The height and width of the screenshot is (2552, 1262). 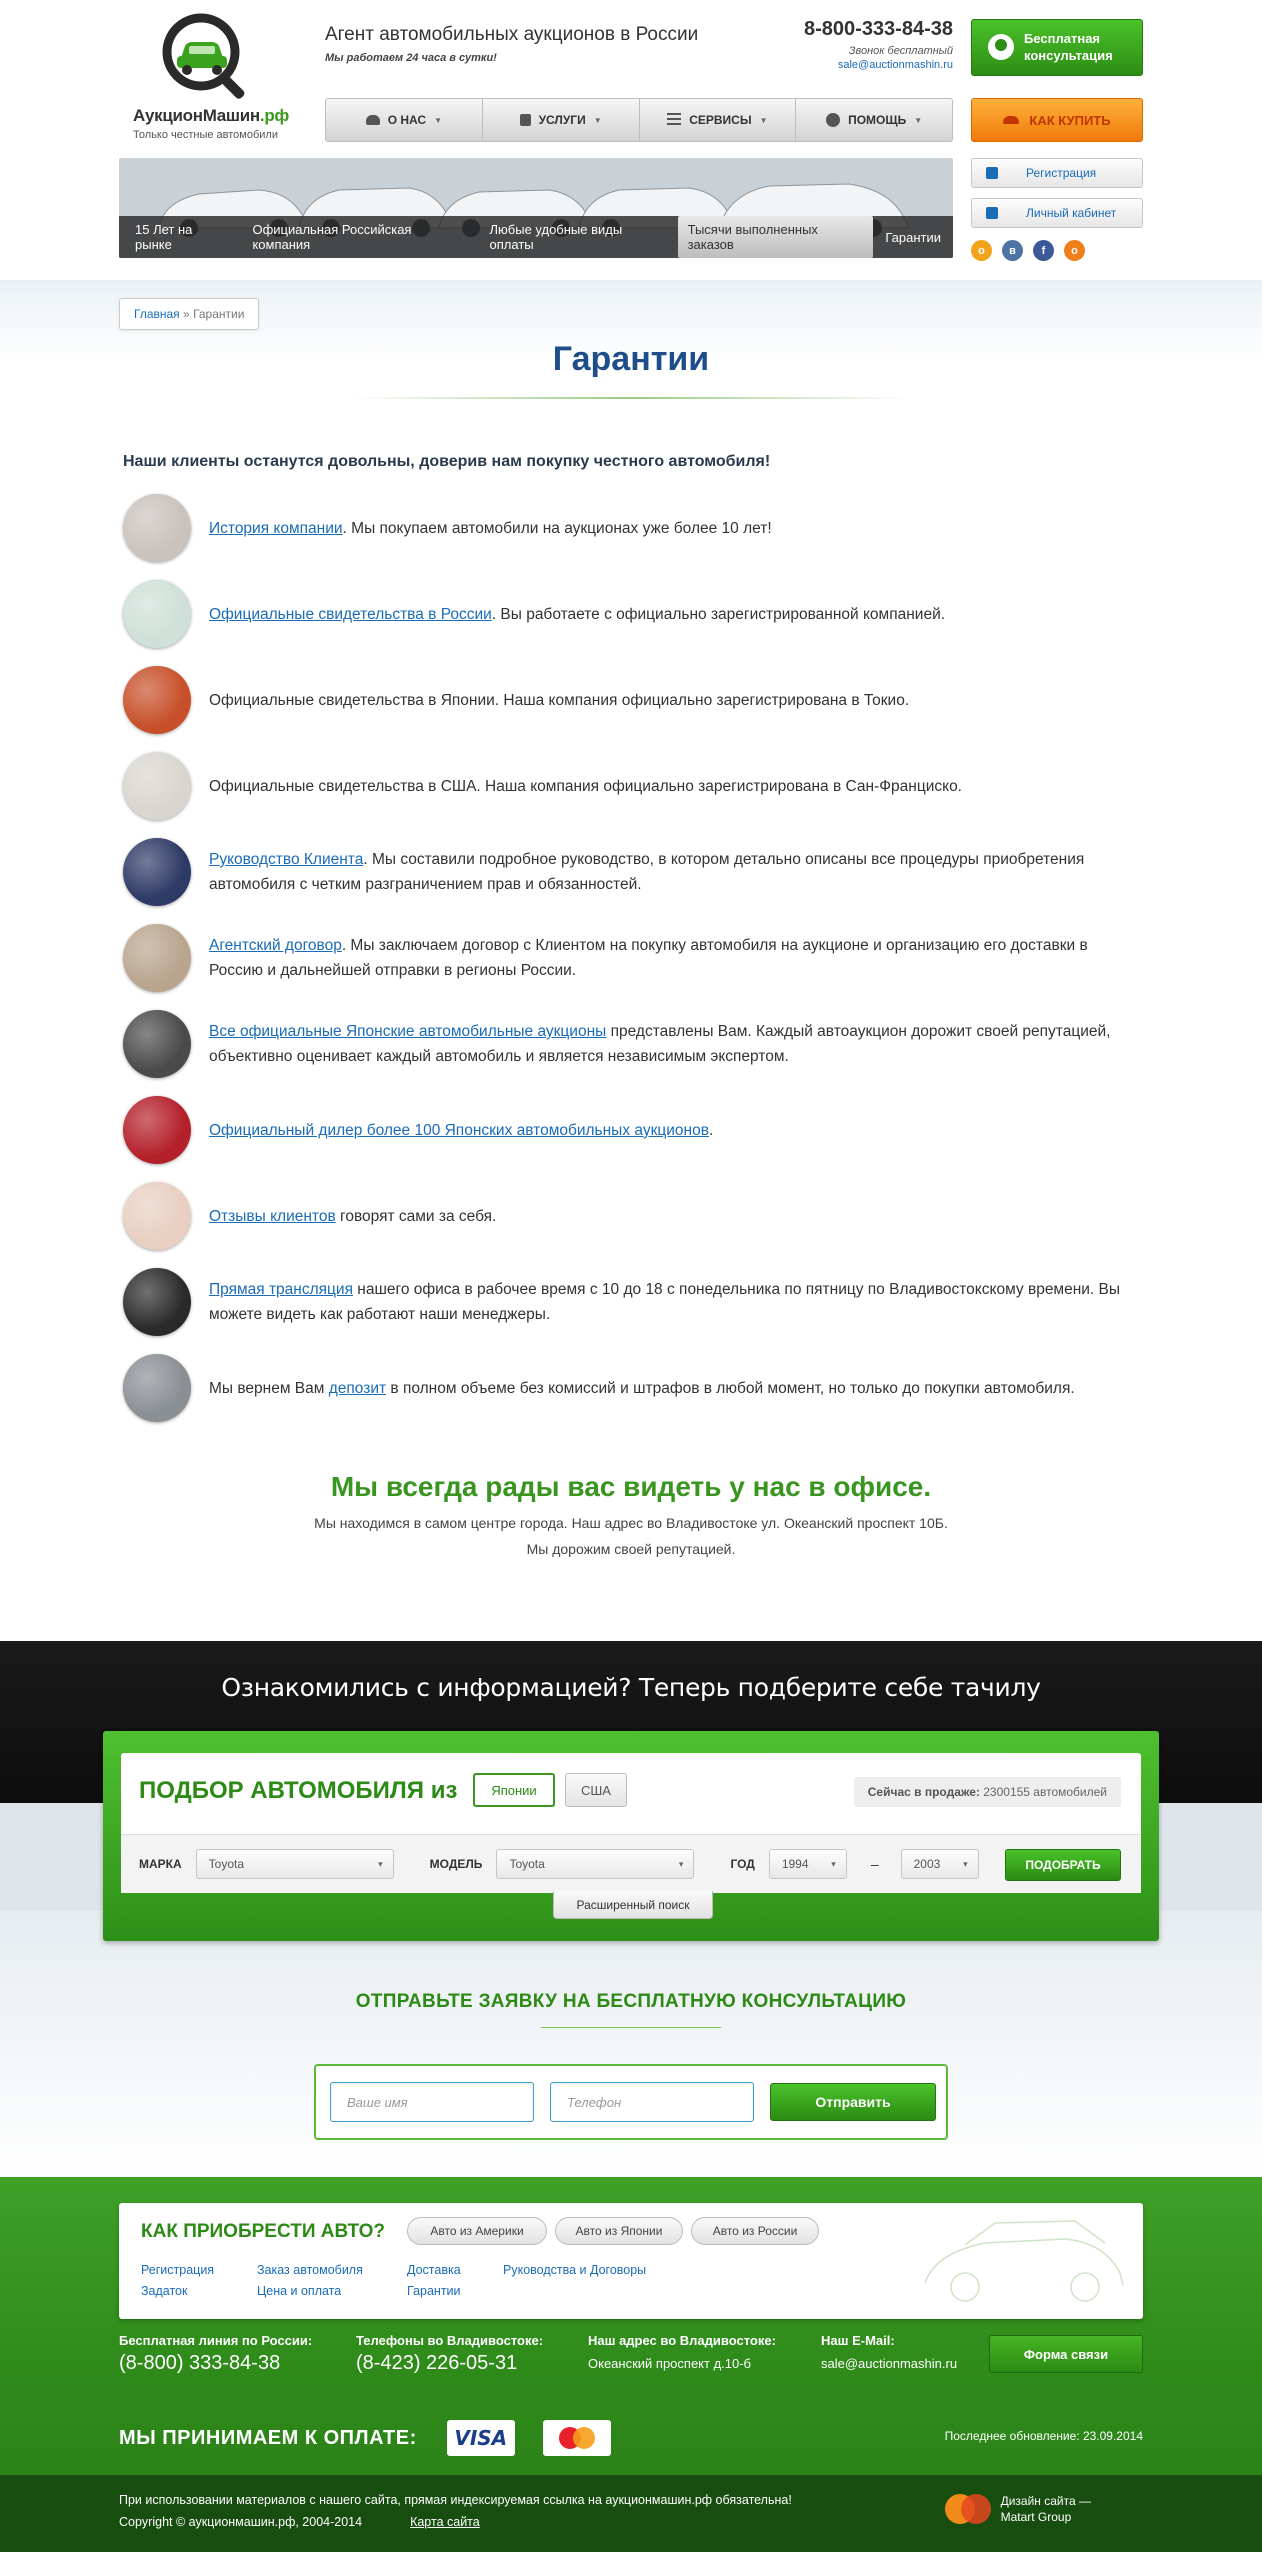 I want to click on year-from-select: 1994, so click(x=807, y=1864).